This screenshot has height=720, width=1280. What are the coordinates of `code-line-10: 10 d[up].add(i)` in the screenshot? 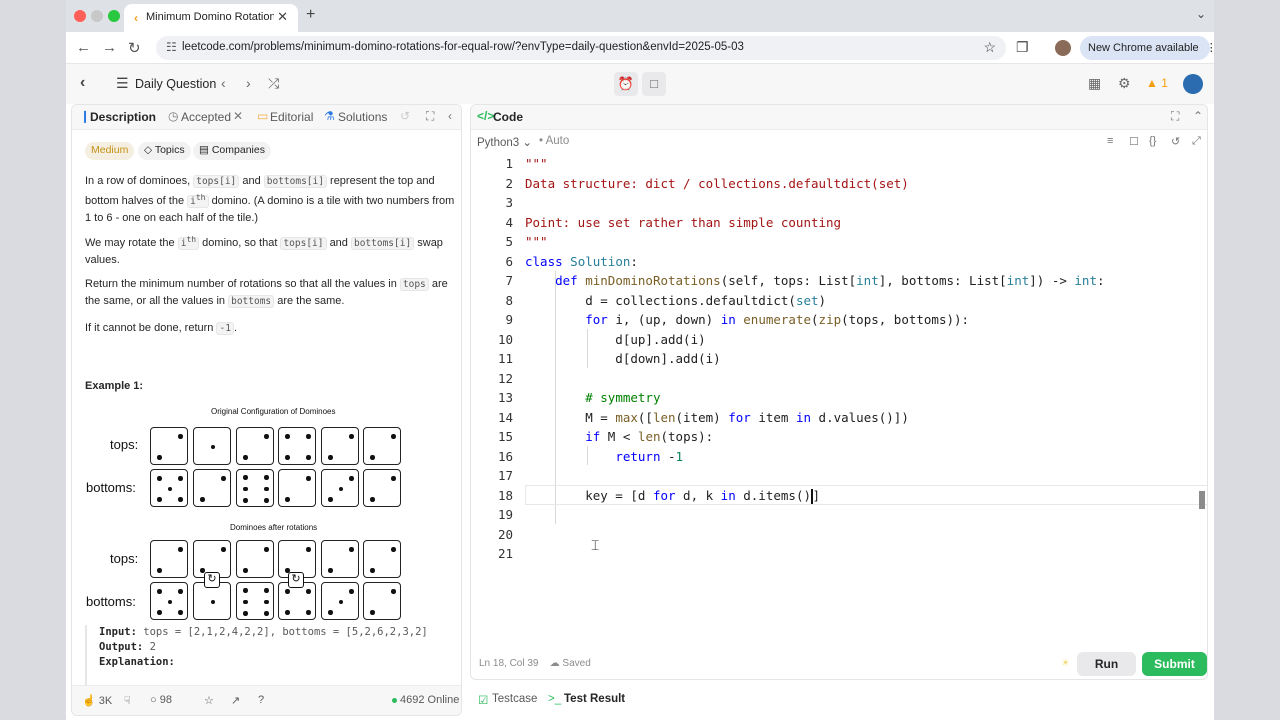 It's located at (601, 339).